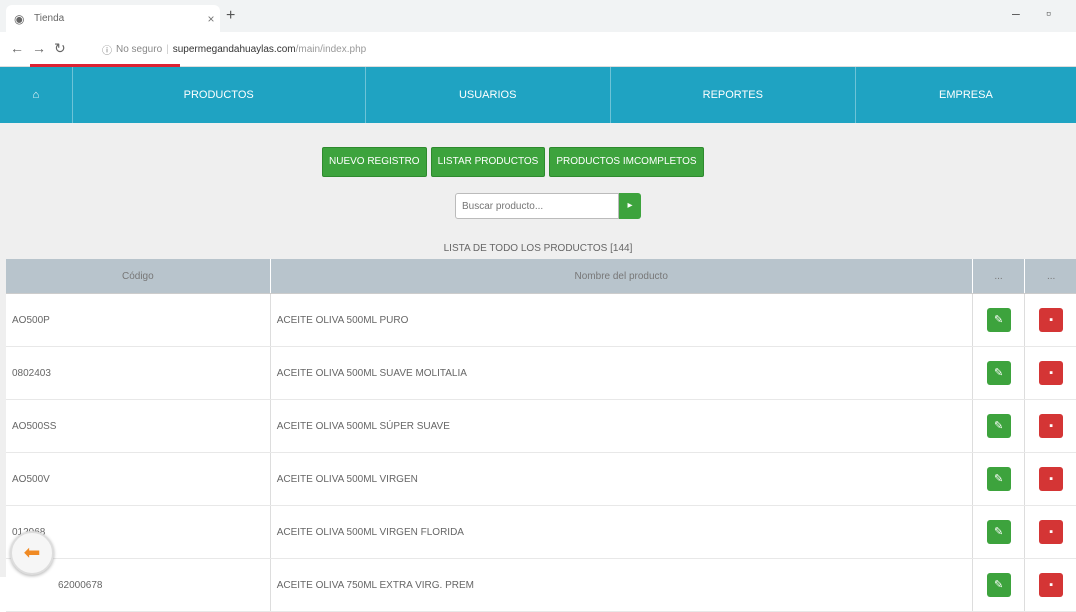 This screenshot has width=1076, height=612. Describe the element at coordinates (138, 426) in the screenshot. I see `cell-code: AO500SS` at that location.